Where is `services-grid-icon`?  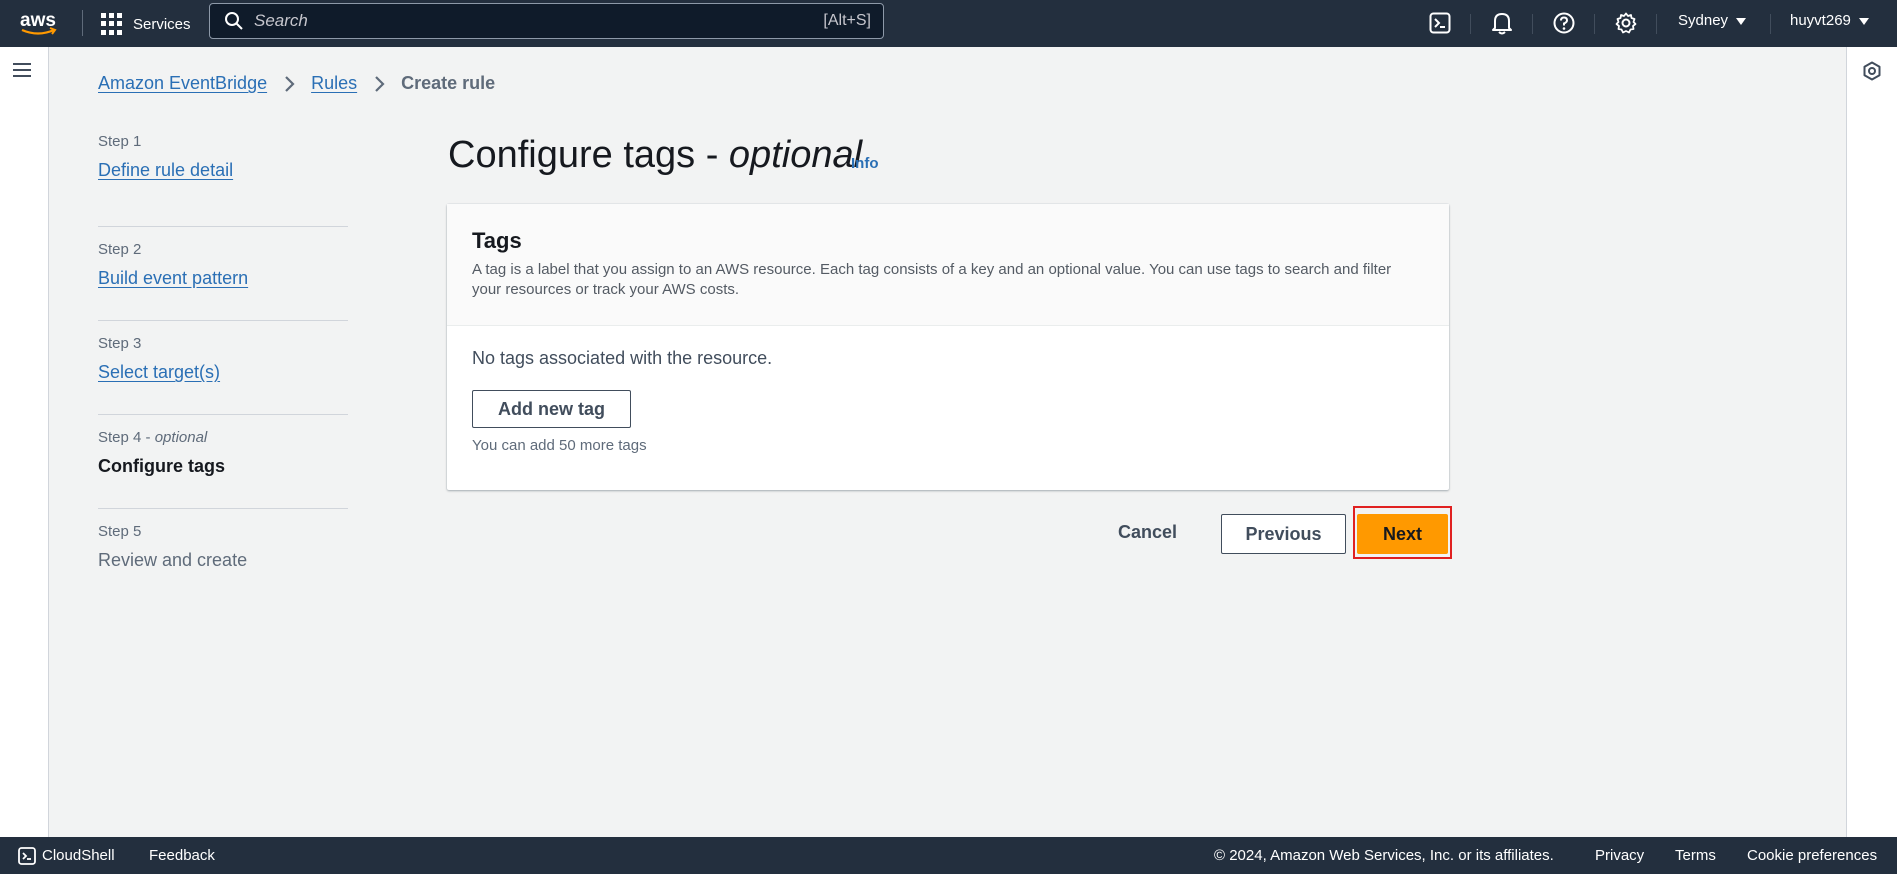 services-grid-icon is located at coordinates (112, 24).